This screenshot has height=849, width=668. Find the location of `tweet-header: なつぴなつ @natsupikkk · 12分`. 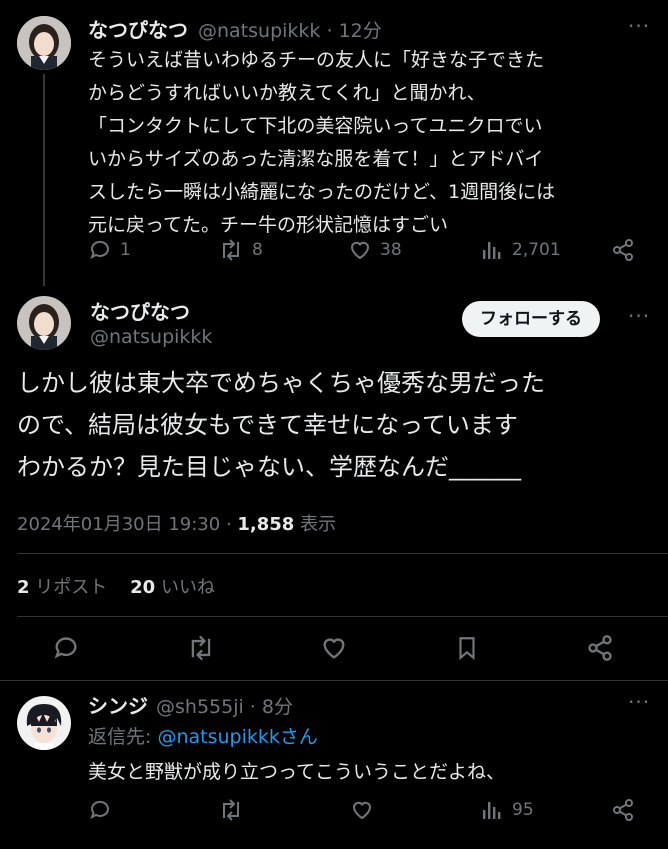

tweet-header: なつぴなつ @natsupikkk · 12分 is located at coordinates (235, 28).